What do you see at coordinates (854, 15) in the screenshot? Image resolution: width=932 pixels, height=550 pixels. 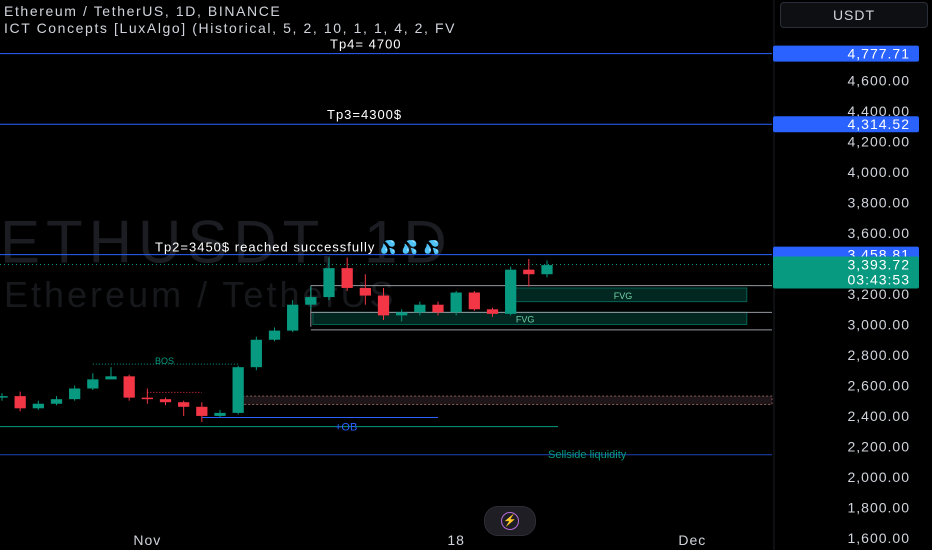 I see `currency-unit-button: USDT` at bounding box center [854, 15].